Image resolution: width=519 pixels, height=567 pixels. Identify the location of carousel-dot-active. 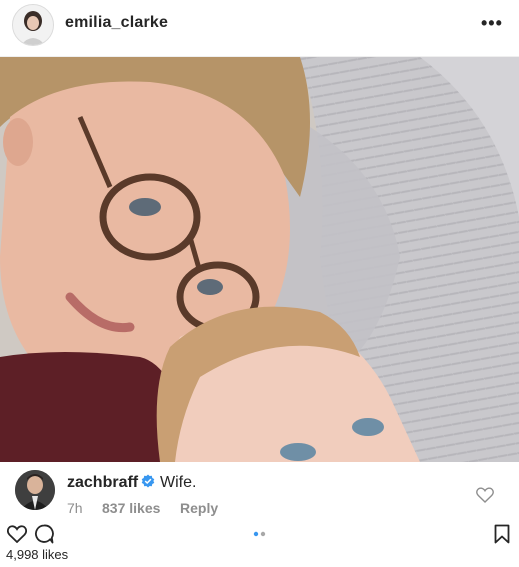
(256, 534).